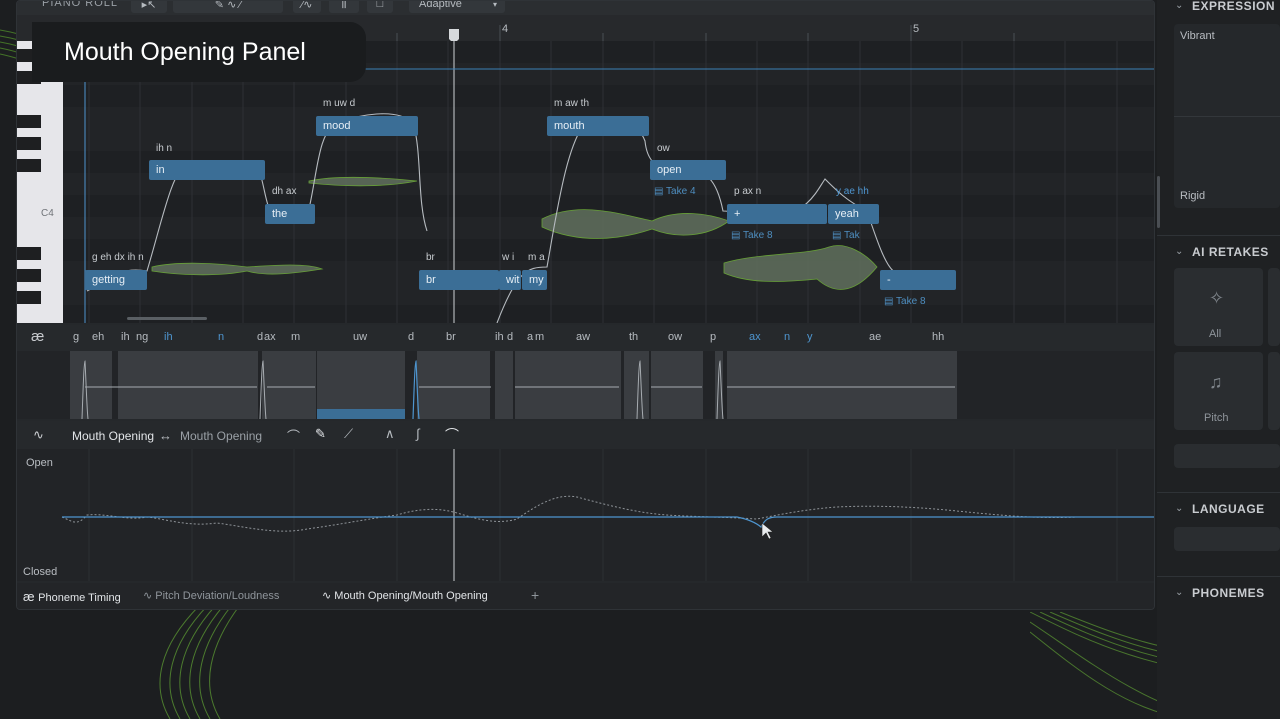  Describe the element at coordinates (1215, 334) in the screenshot. I see `retake-all-label: All` at that location.